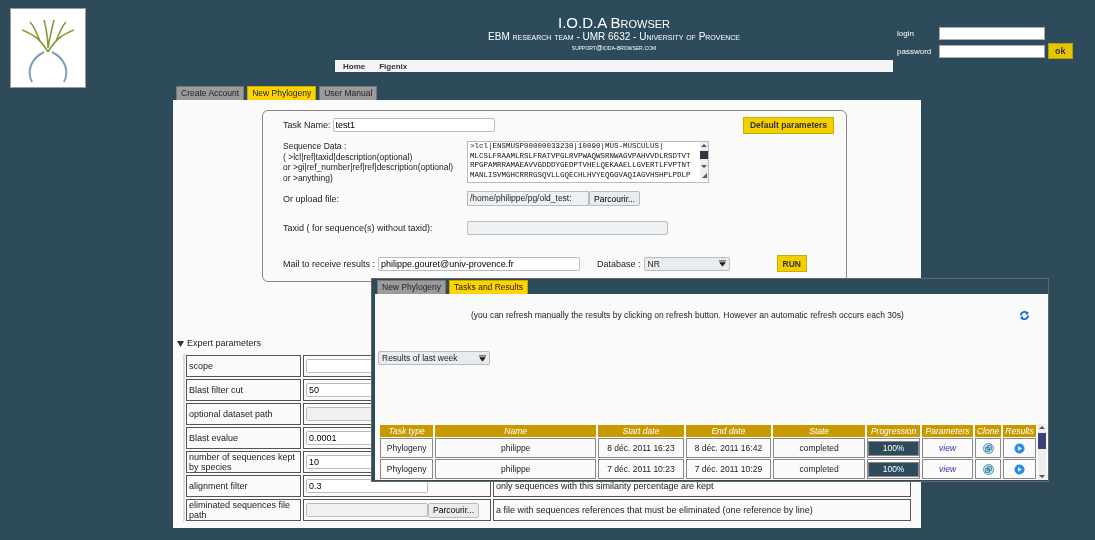 The image size is (1095, 540). What do you see at coordinates (614, 22) in the screenshot?
I see `site-title: I.O.D.A Browser` at bounding box center [614, 22].